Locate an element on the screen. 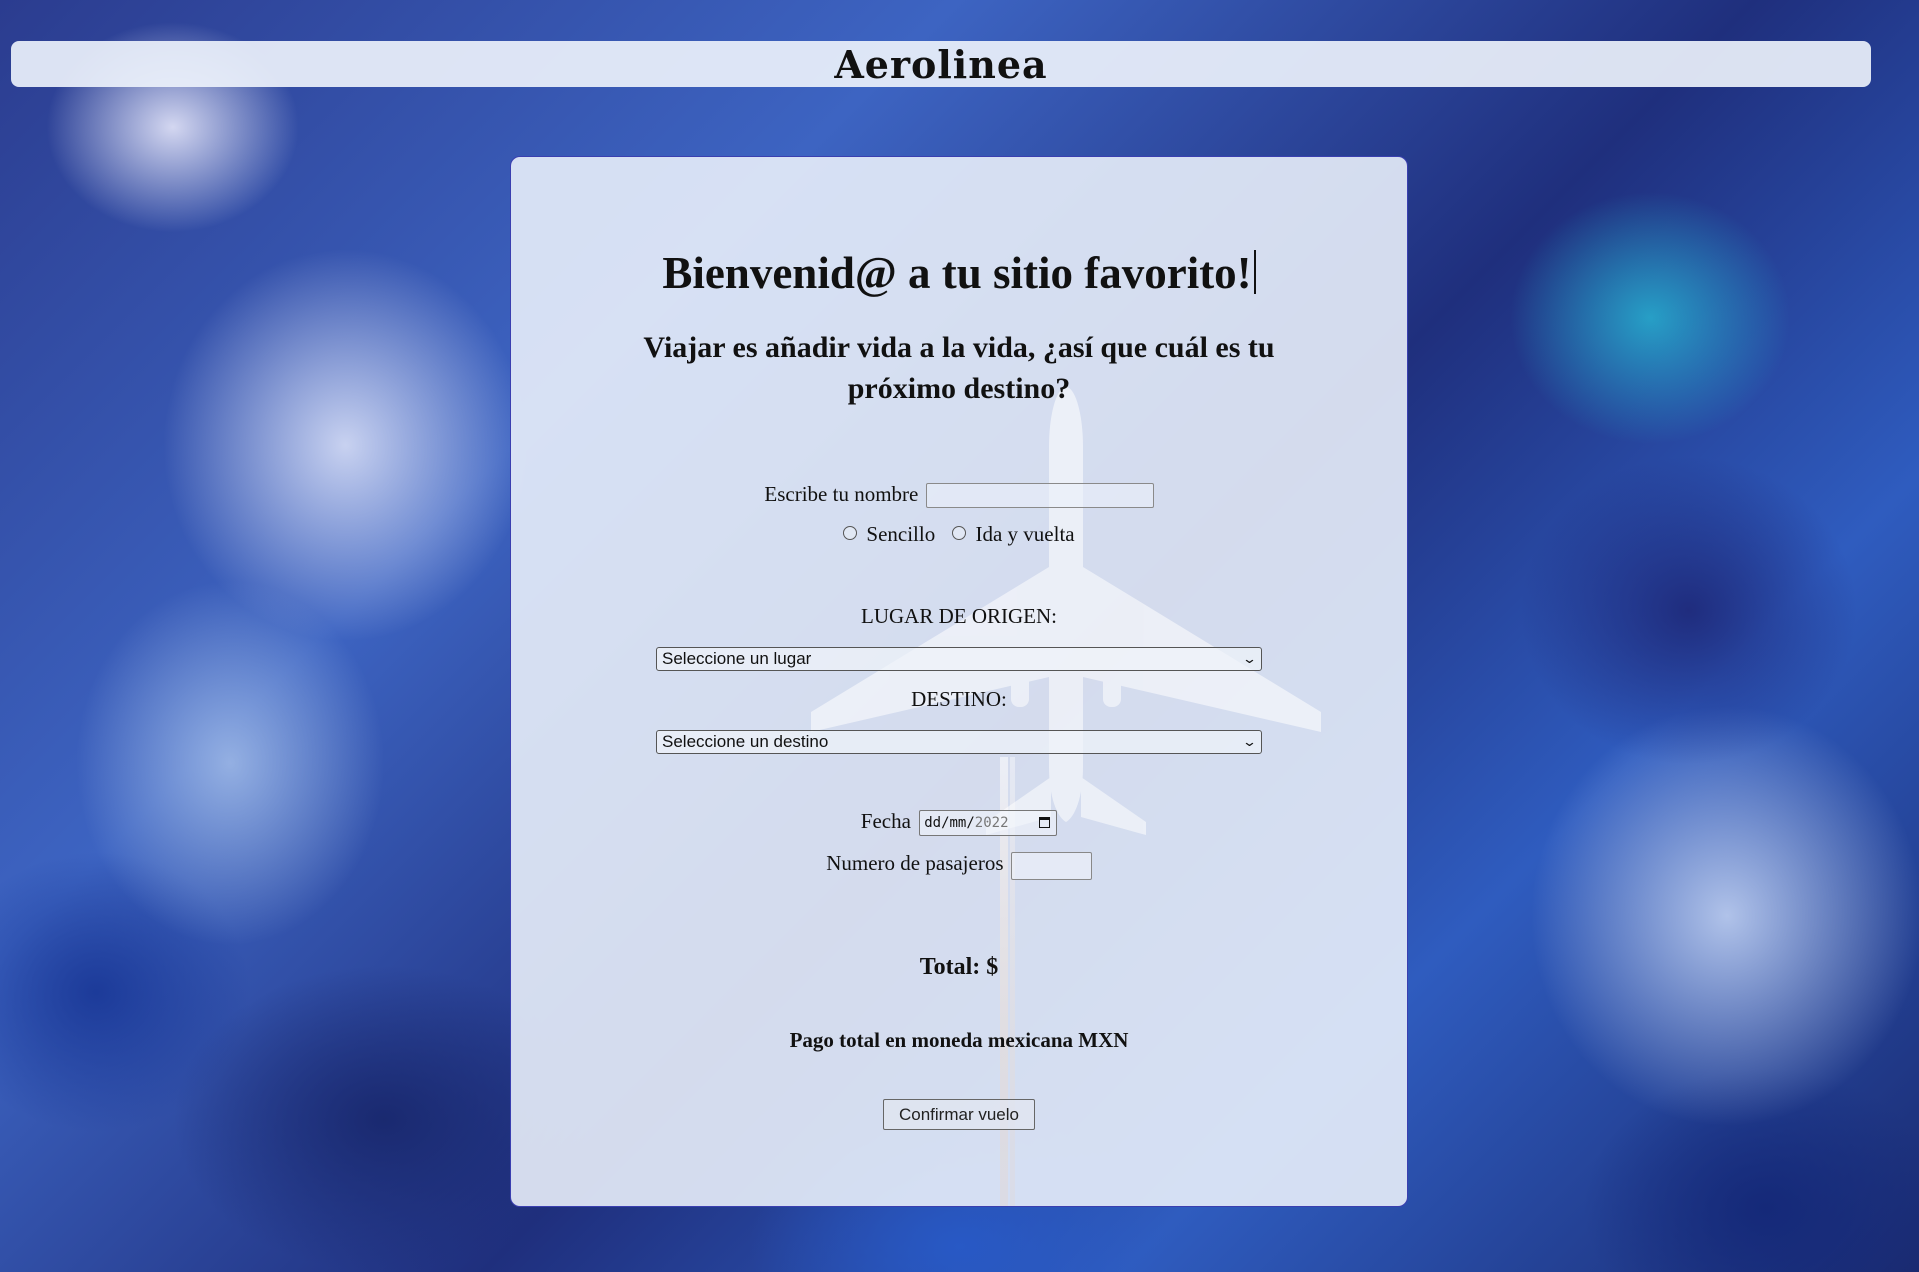 The image size is (1919, 1272). date-day: dd is located at coordinates (933, 823).